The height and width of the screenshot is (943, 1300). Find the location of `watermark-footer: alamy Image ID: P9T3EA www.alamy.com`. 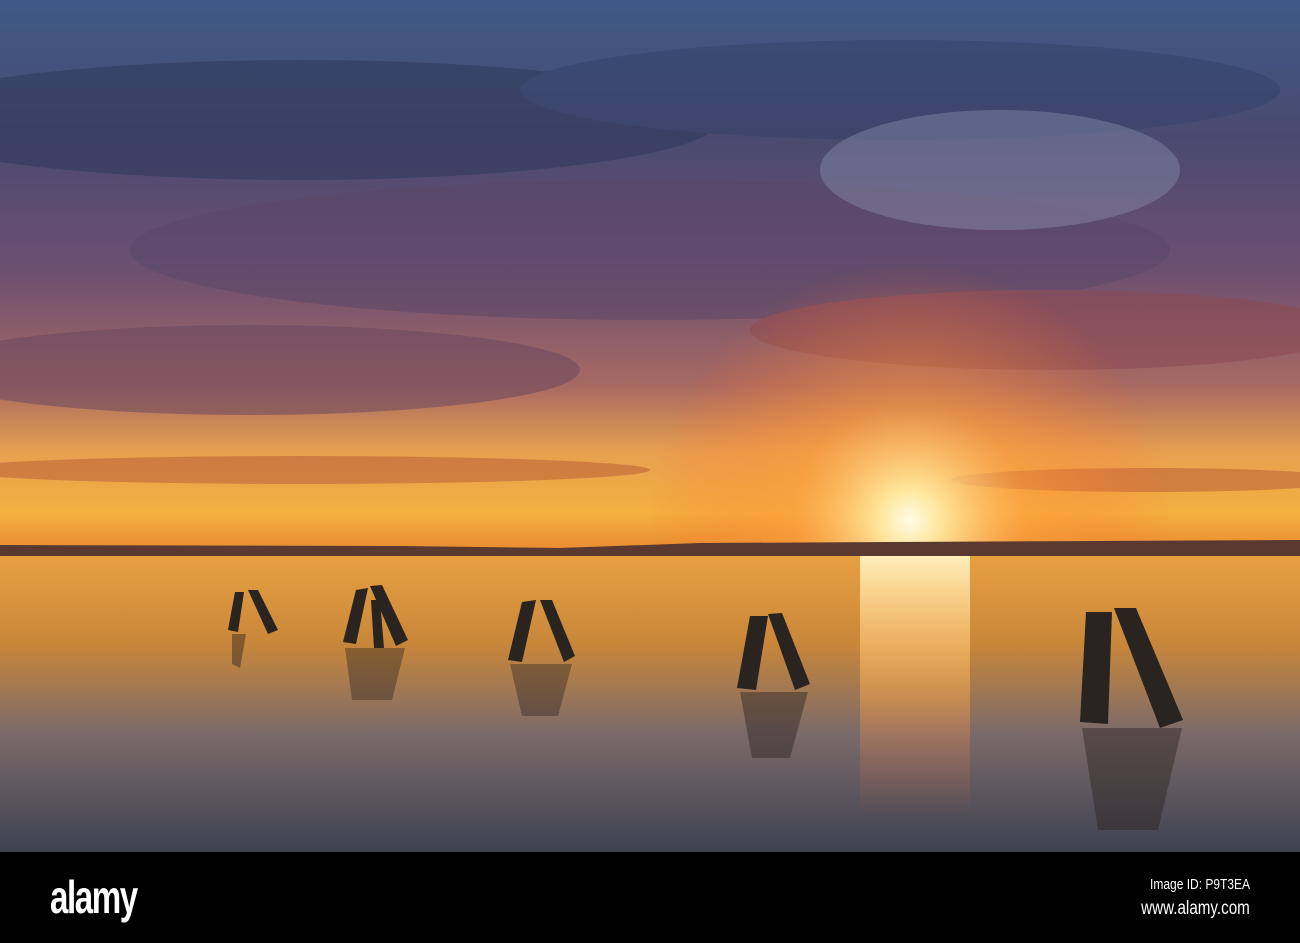

watermark-footer: alamy Image ID: P9T3EA www.alamy.com is located at coordinates (650, 897).